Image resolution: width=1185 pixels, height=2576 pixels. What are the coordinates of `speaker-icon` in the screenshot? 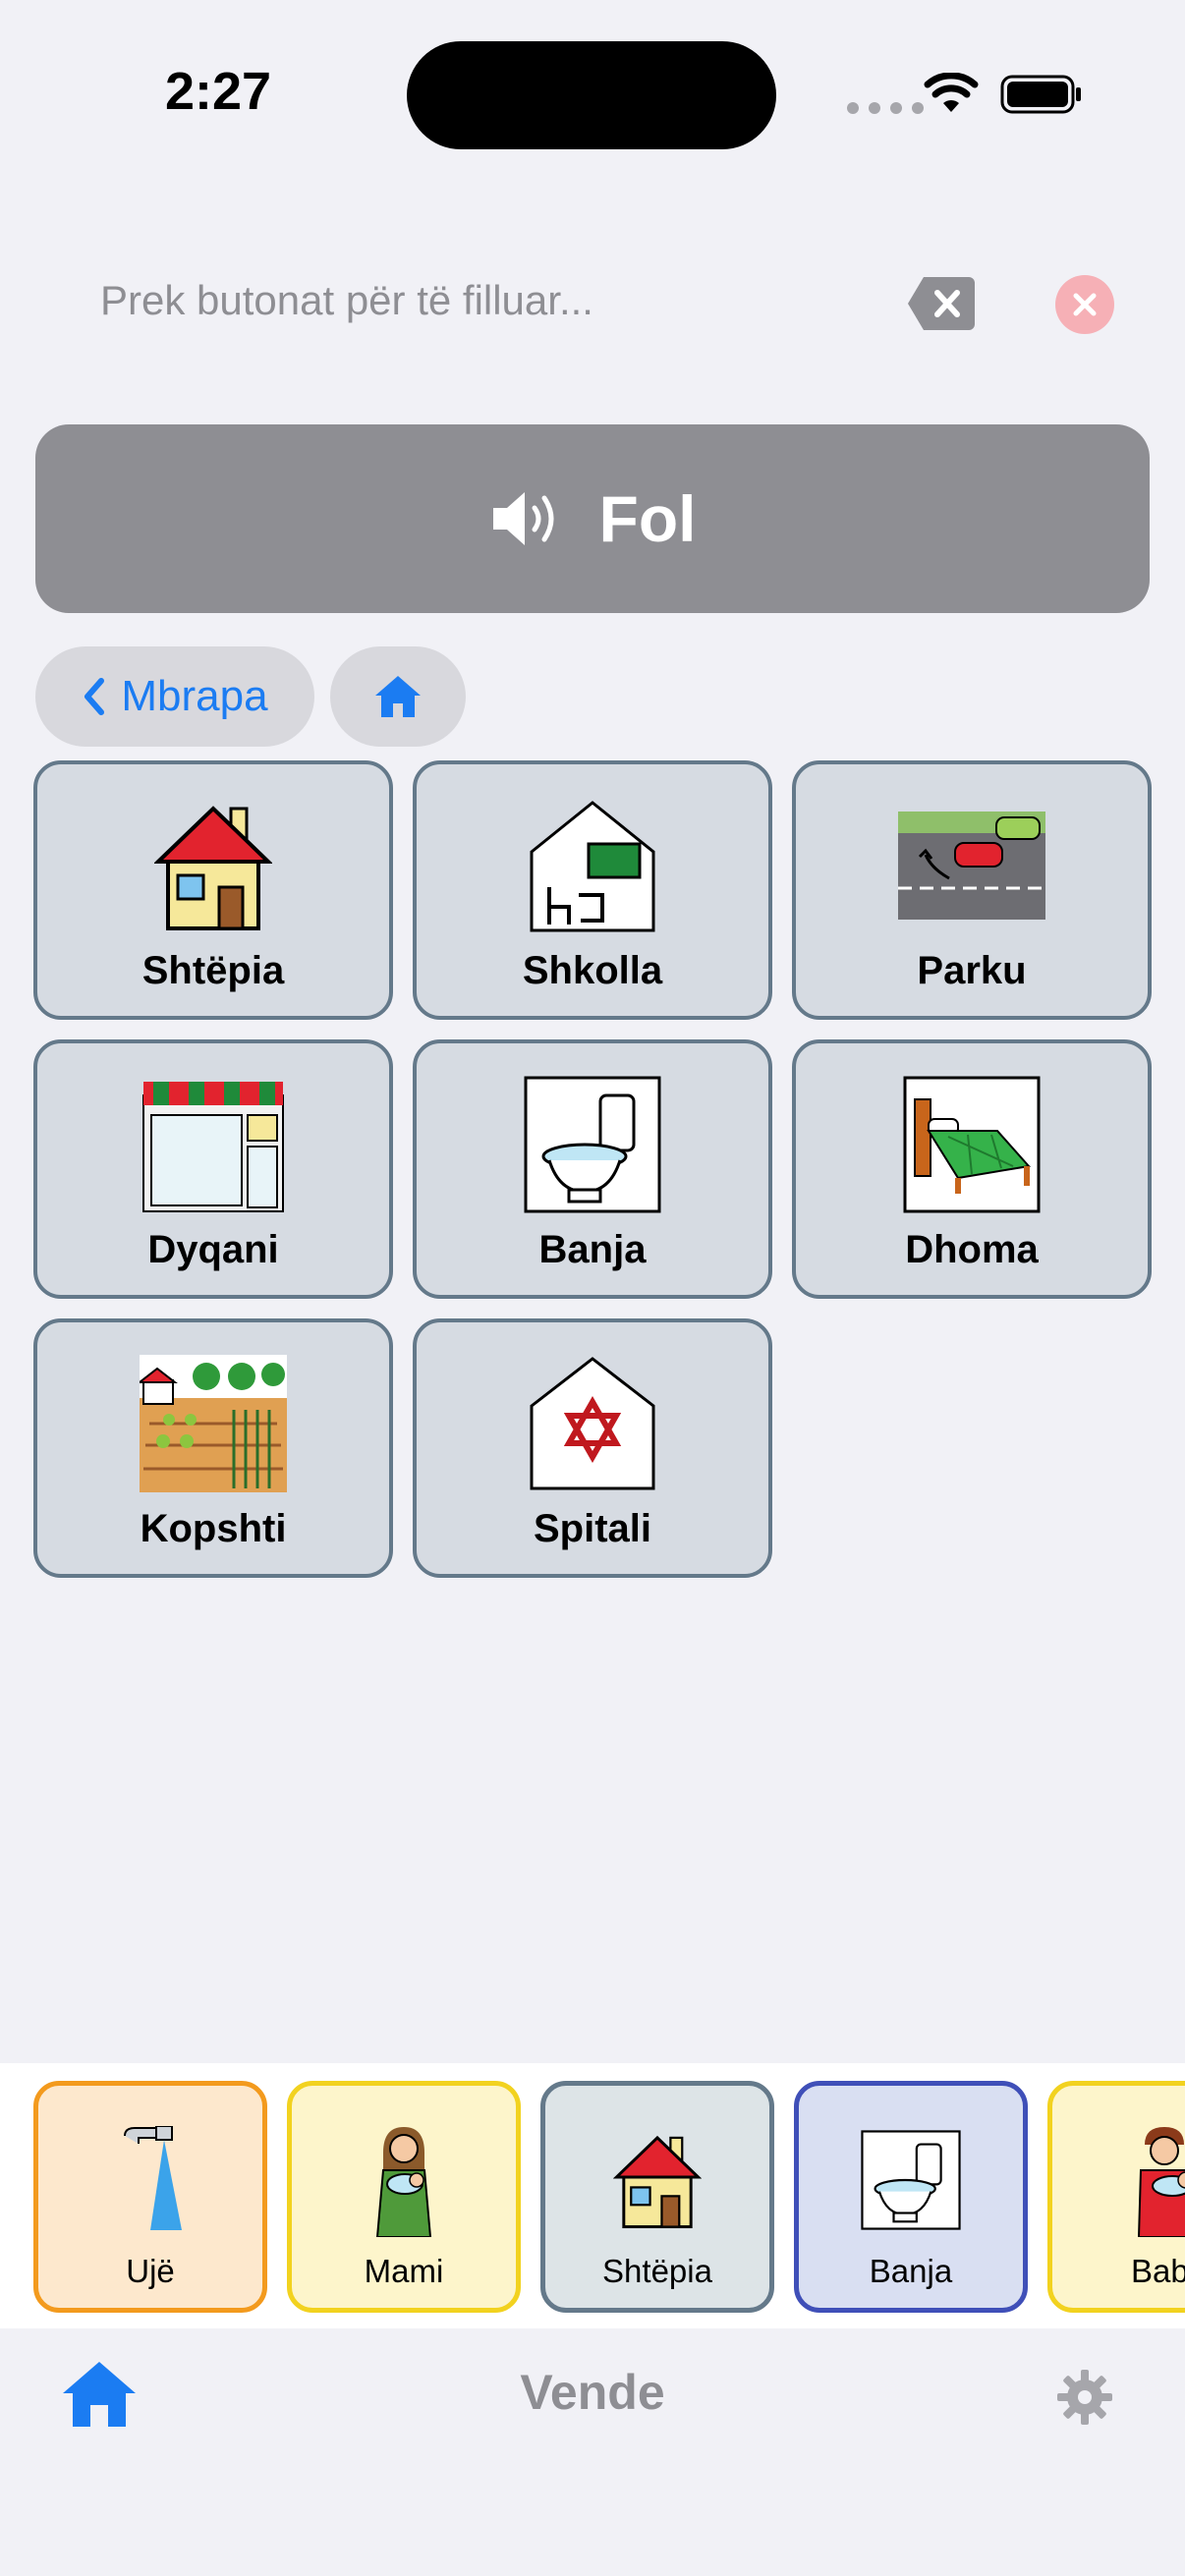 It's located at (523, 518).